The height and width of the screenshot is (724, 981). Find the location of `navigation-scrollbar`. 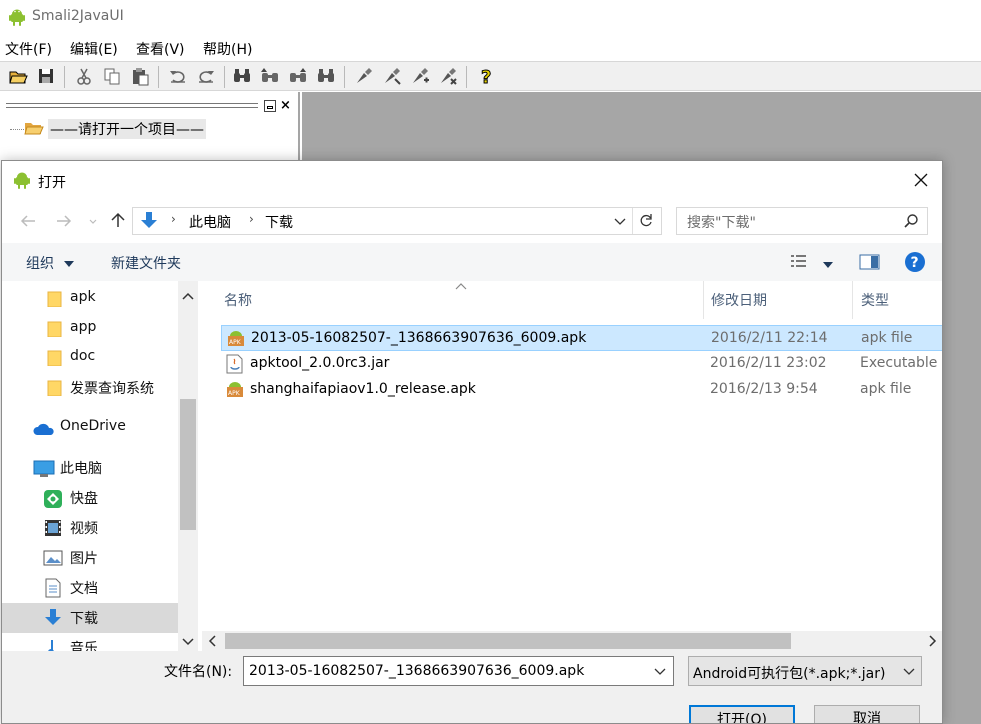

navigation-scrollbar is located at coordinates (188, 466).